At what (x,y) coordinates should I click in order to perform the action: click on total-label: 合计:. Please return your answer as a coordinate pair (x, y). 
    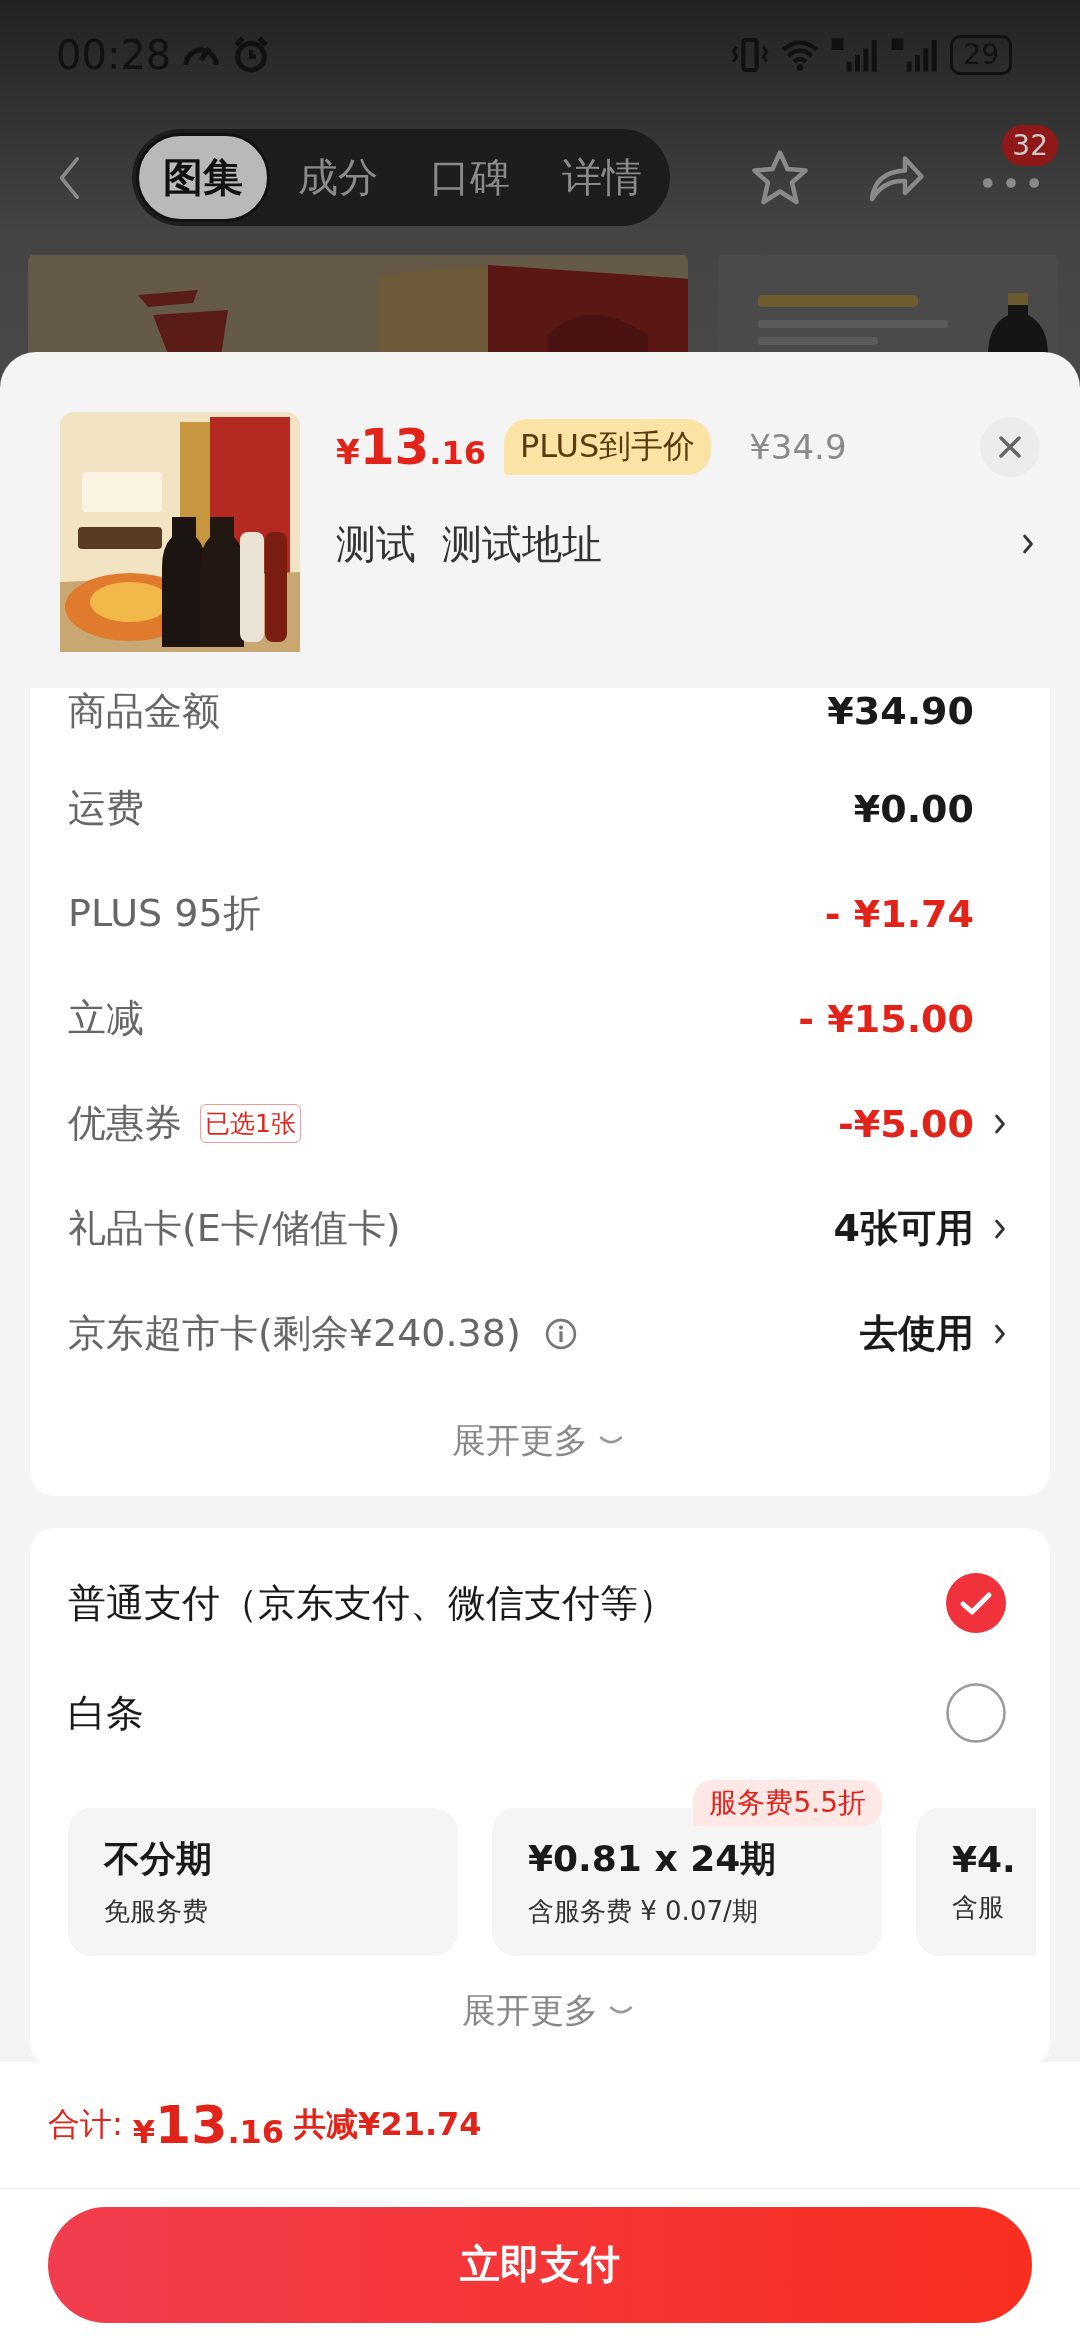
    Looking at the image, I should click on (85, 2124).